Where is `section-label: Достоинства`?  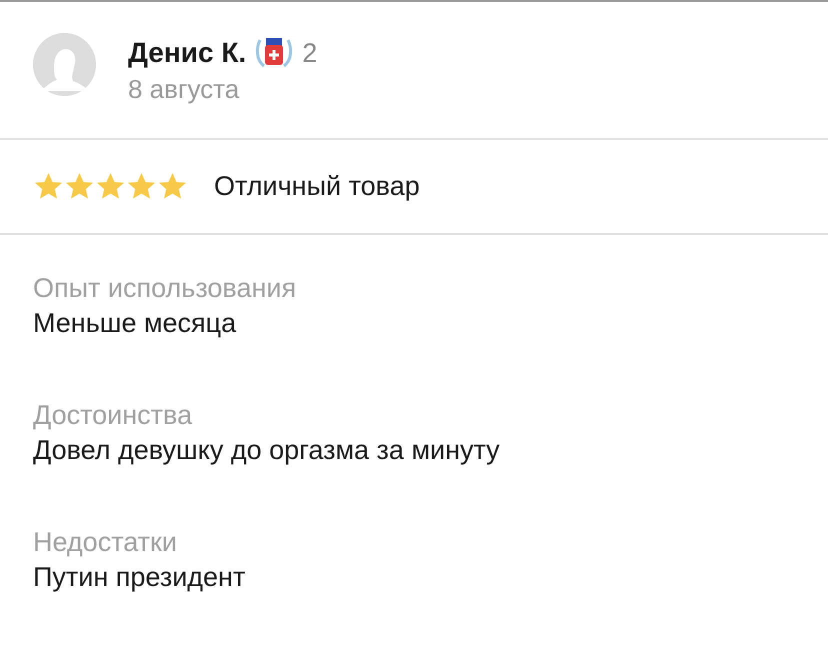
section-label: Достоинства is located at coordinates (113, 415).